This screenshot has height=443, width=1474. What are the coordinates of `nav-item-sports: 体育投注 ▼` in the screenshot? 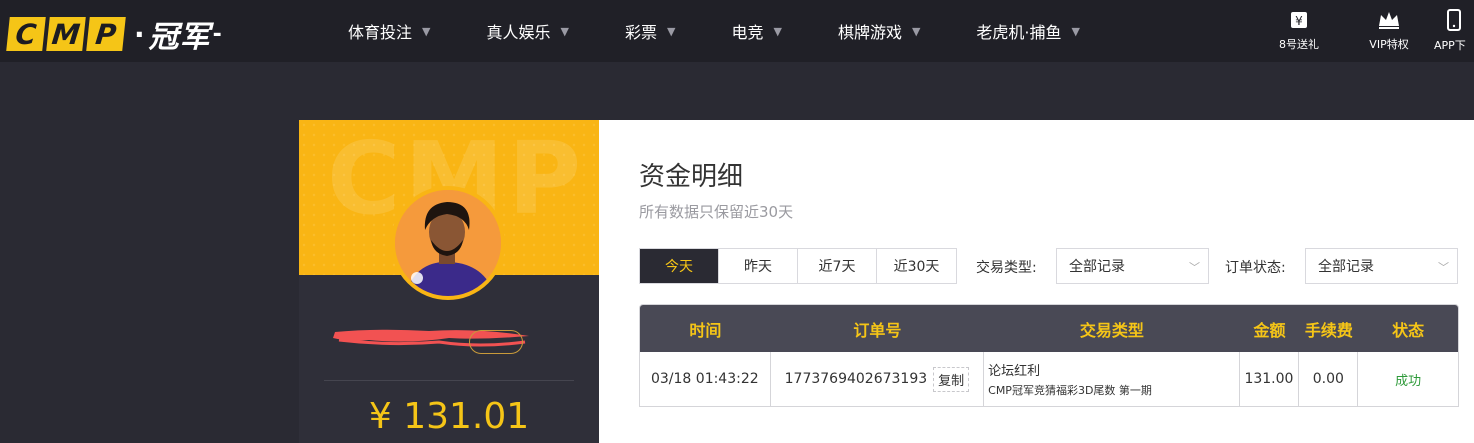 It's located at (389, 31).